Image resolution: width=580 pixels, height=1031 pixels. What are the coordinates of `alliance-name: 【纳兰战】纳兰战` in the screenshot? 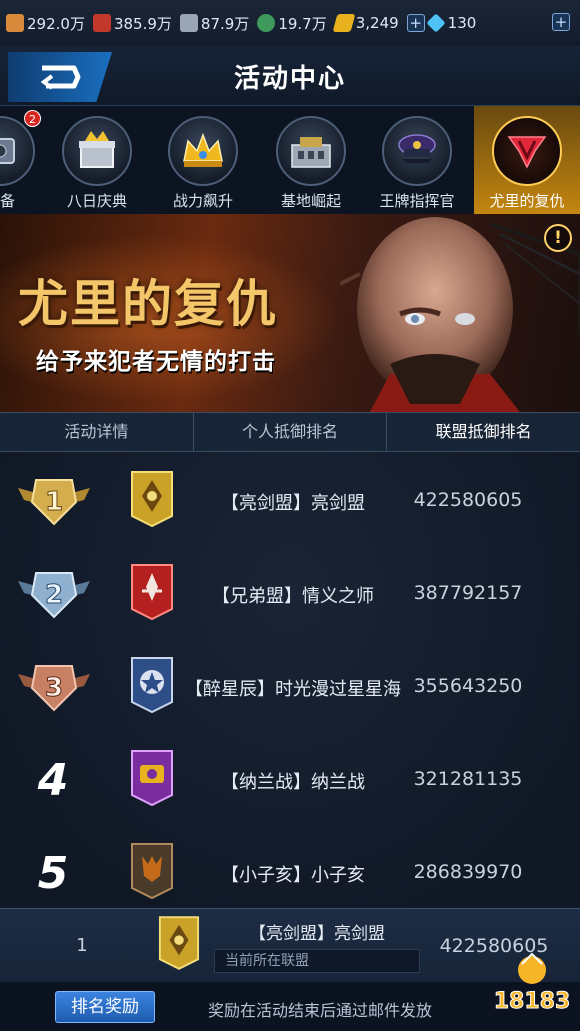 It's located at (293, 782).